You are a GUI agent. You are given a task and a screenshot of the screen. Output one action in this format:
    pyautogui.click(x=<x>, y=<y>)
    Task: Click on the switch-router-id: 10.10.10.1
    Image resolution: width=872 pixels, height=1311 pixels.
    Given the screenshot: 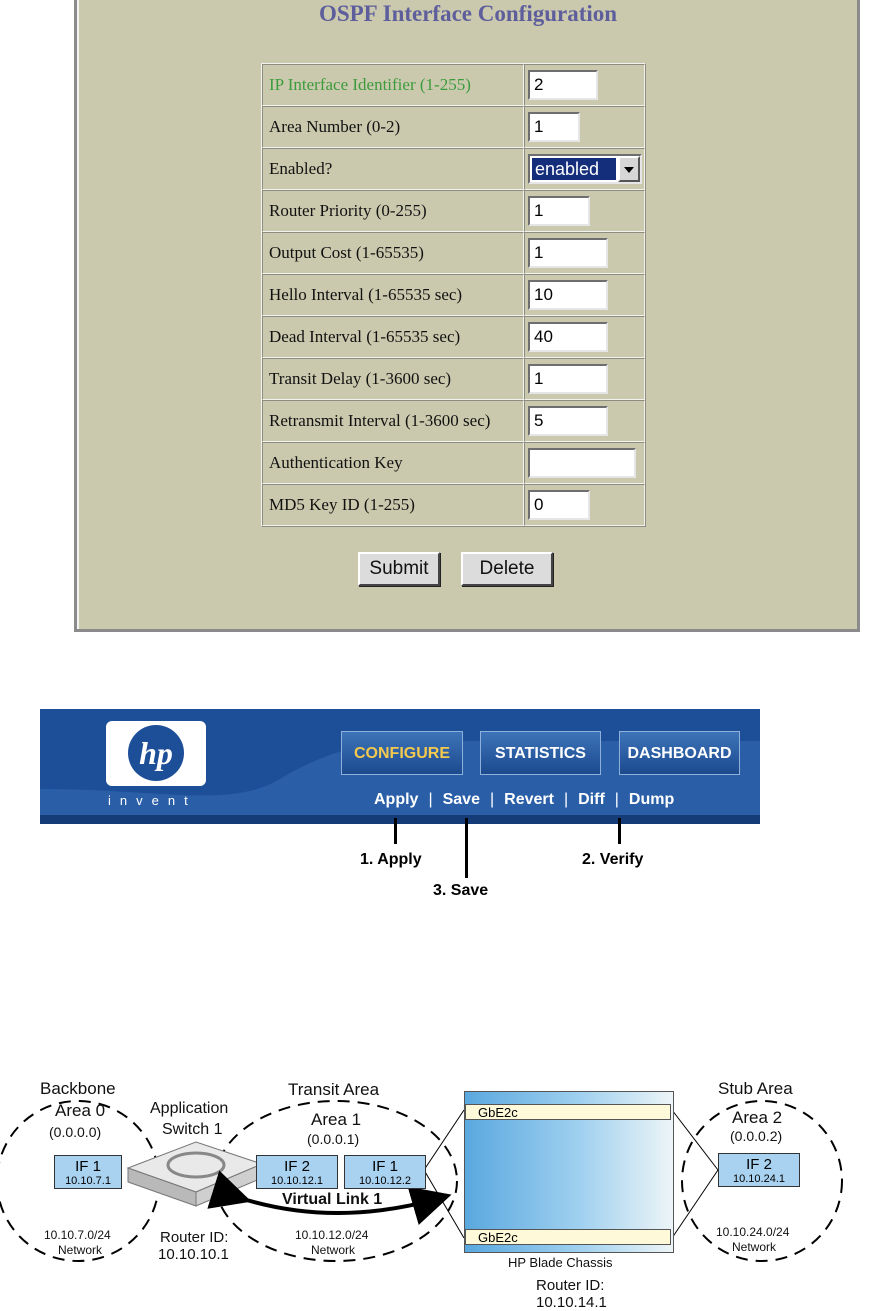 What is the action you would take?
    pyautogui.click(x=193, y=1254)
    